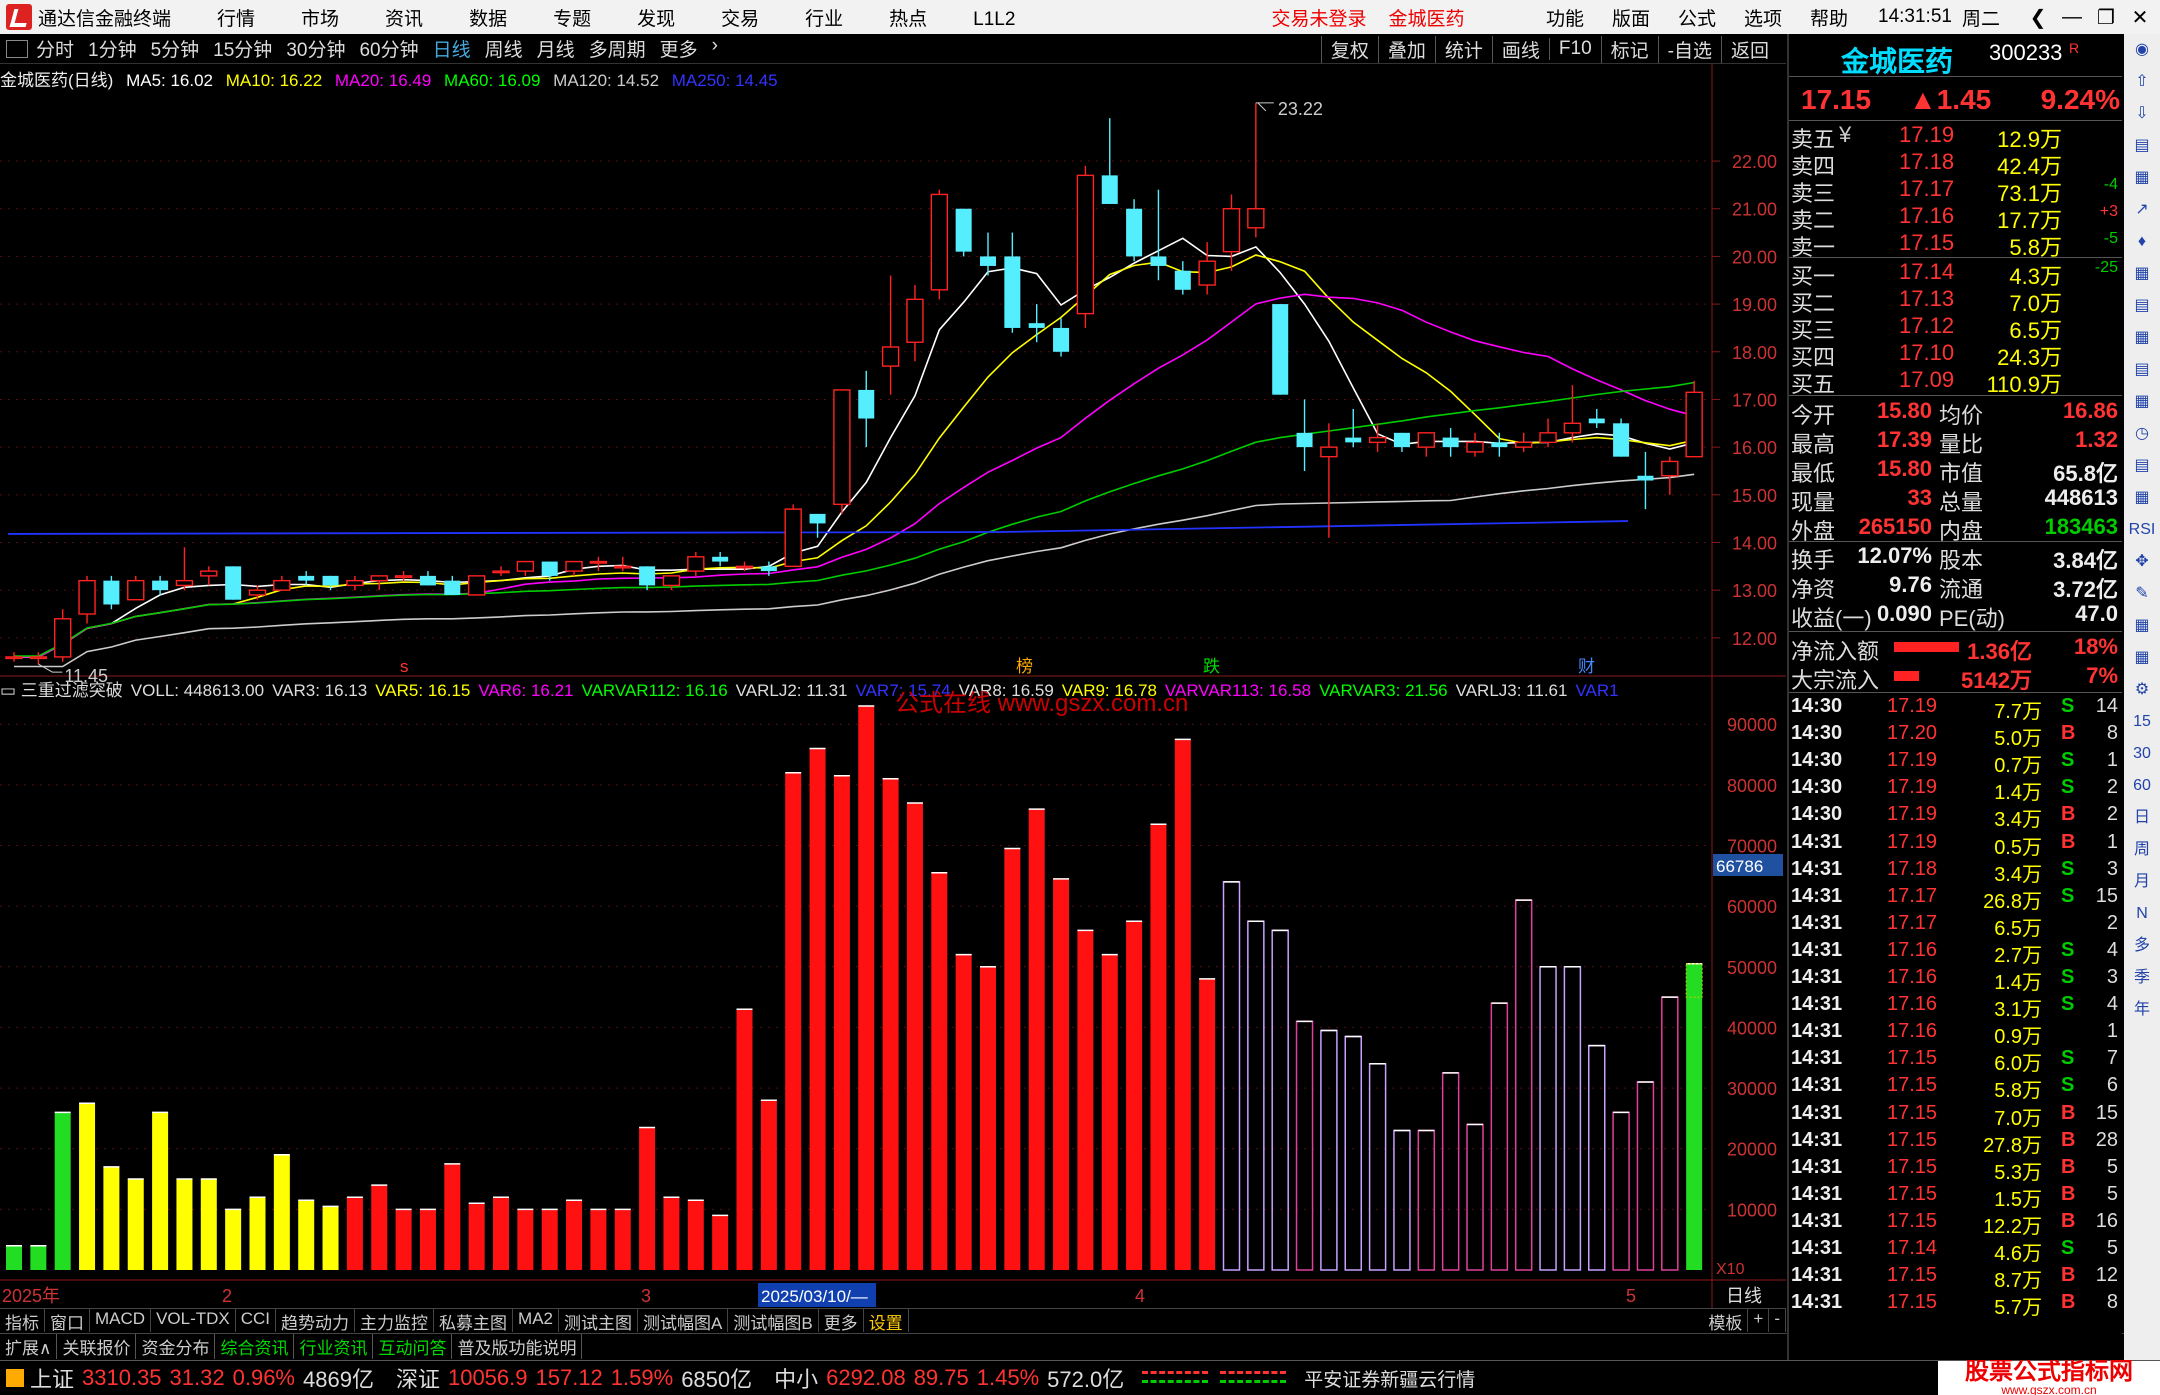 The width and height of the screenshot is (2160, 1395). I want to click on info-tab-2: 资金分布, so click(176, 1346).